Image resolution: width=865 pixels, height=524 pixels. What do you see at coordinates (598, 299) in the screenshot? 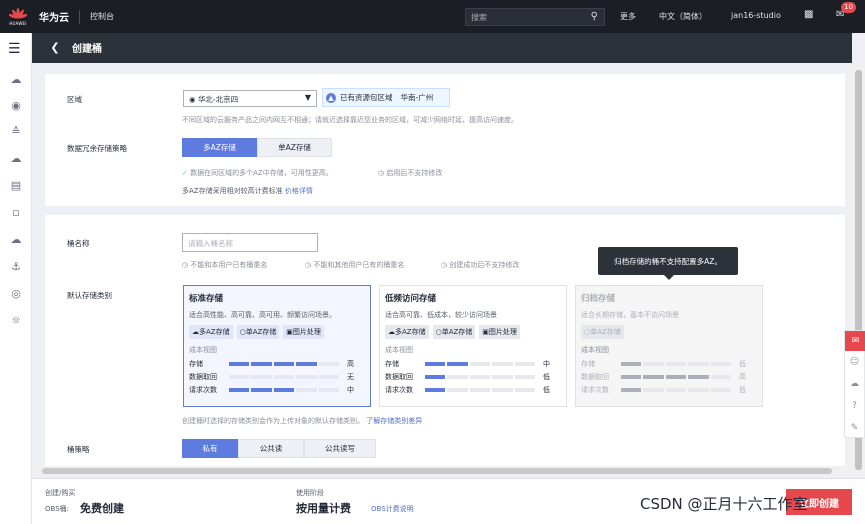
I see `storage-card-title: 归档存储` at bounding box center [598, 299].